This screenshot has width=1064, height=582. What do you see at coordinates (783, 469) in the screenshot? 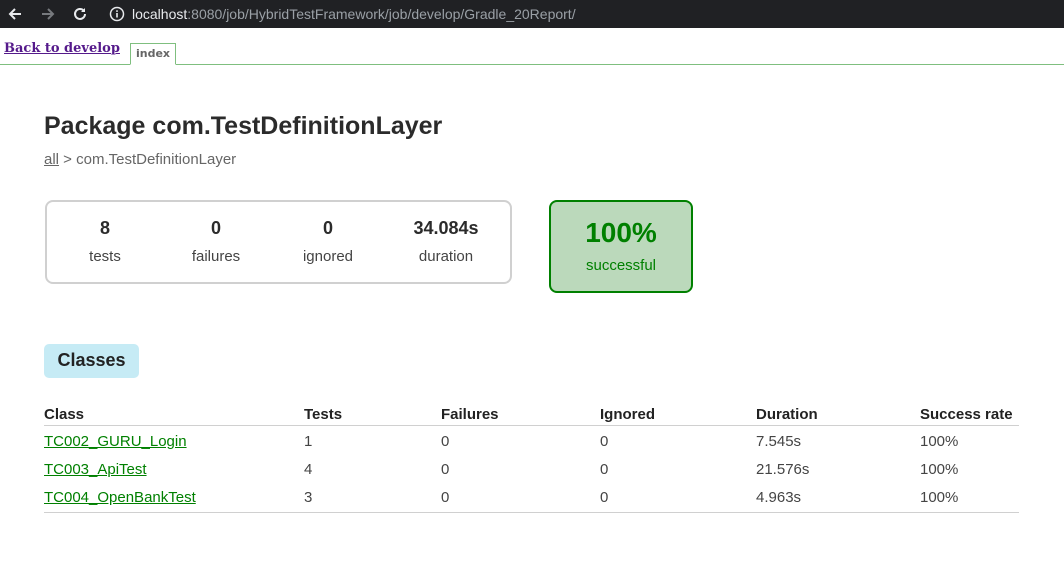
I see `duration-cell: 21.576s` at bounding box center [783, 469].